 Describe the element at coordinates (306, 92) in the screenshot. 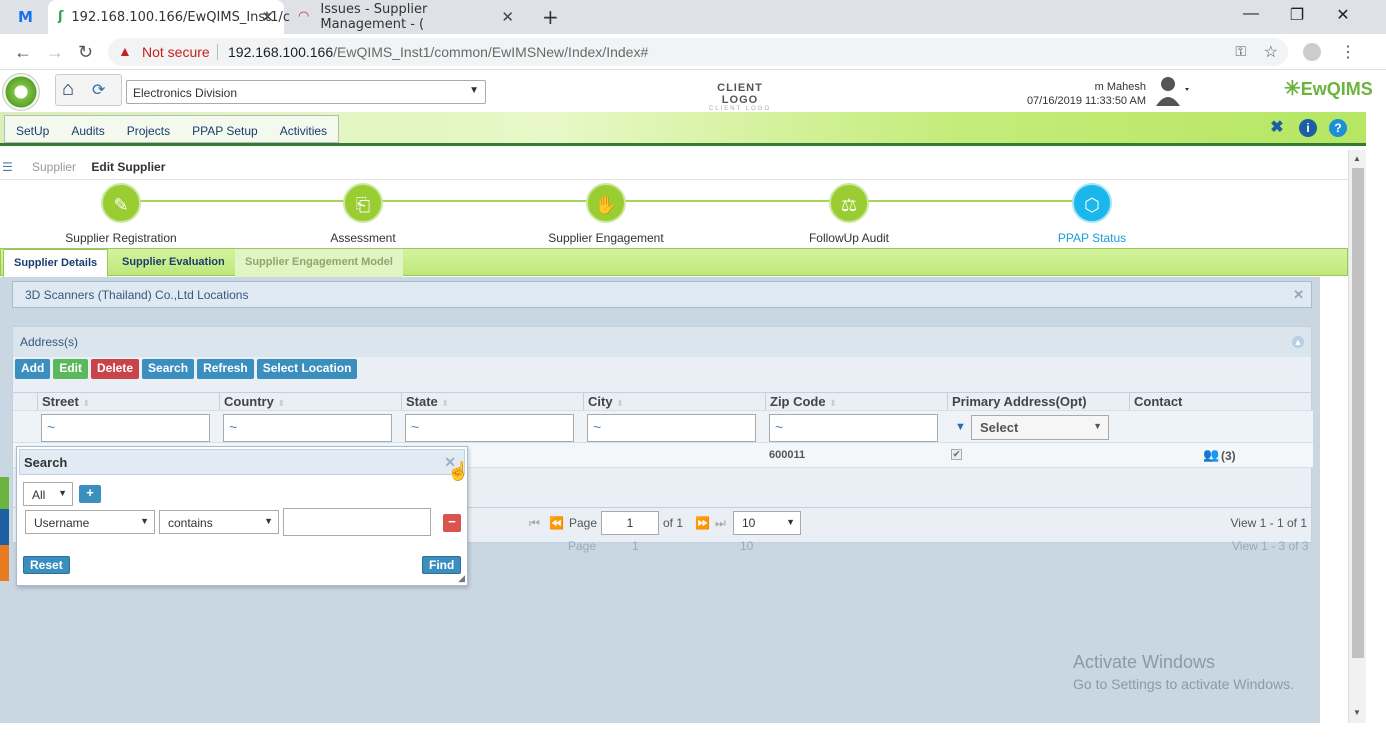

I see `division-select: Electronics Division ▼` at that location.